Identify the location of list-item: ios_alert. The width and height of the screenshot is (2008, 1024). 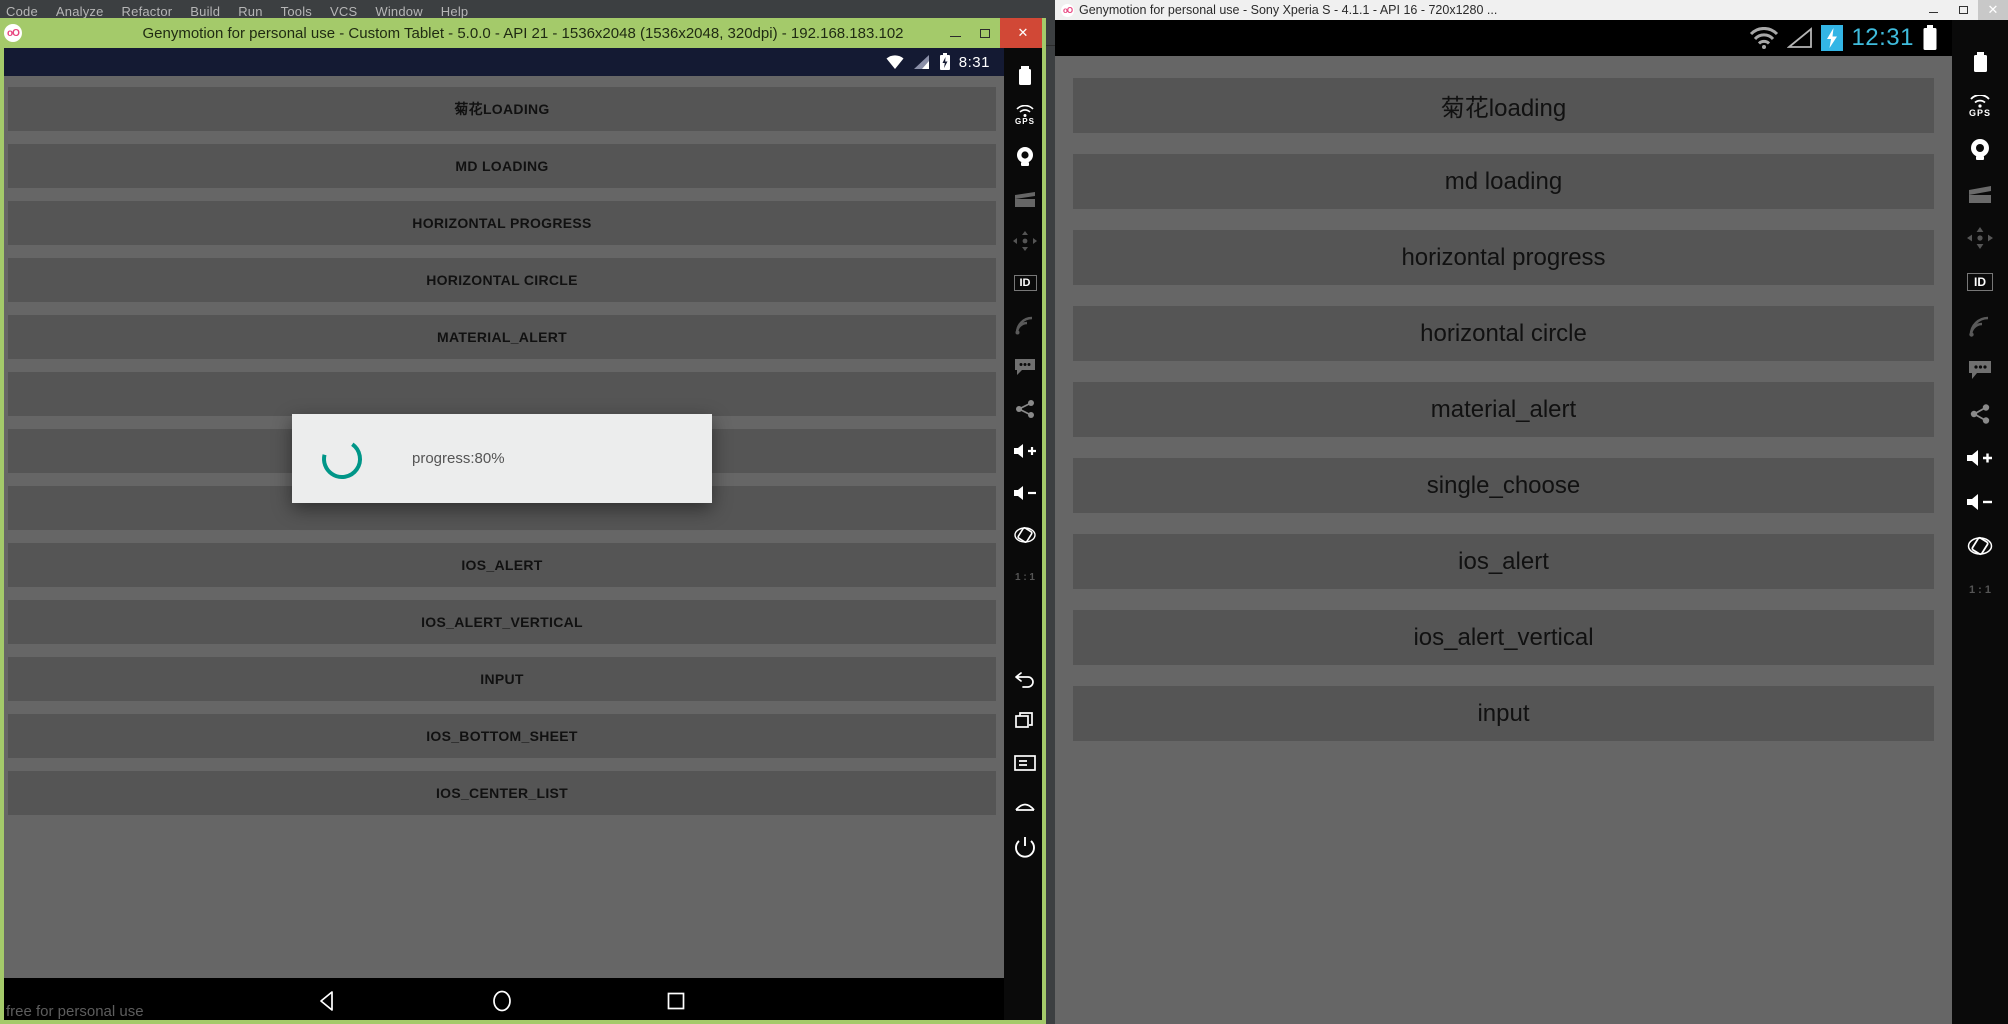
(1503, 561).